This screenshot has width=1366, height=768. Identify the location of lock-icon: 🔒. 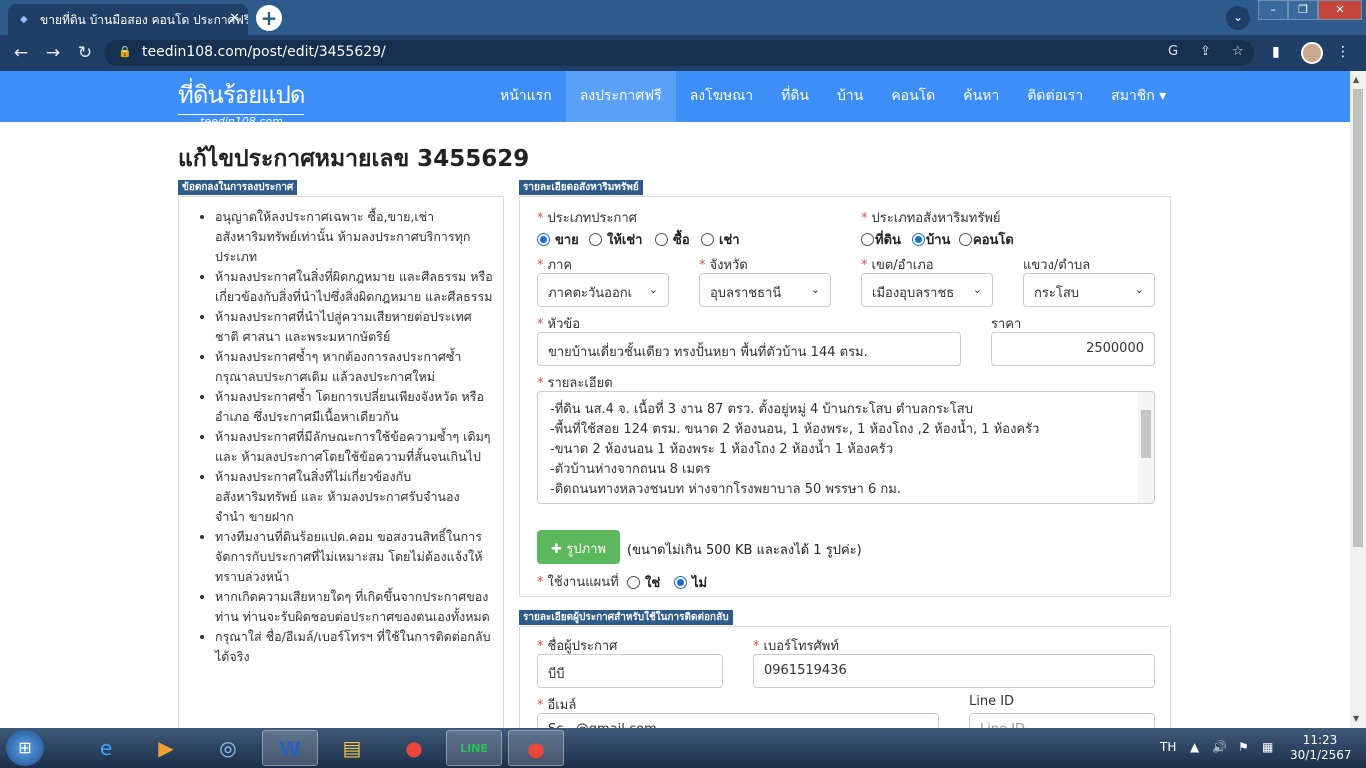
(125, 51).